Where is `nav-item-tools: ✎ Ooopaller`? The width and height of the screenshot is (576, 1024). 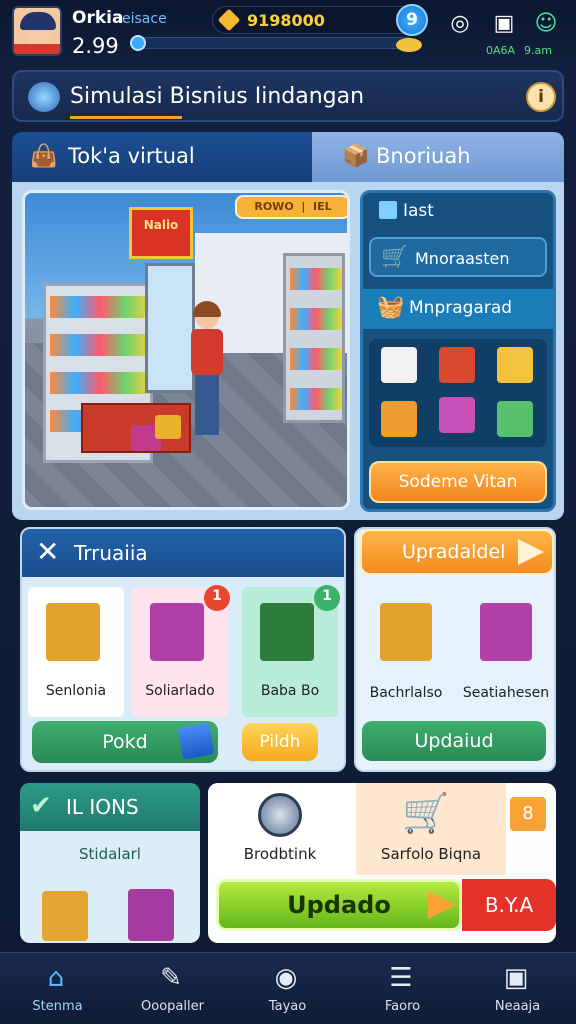 nav-item-tools: ✎ Ooopaller is located at coordinates (172, 988).